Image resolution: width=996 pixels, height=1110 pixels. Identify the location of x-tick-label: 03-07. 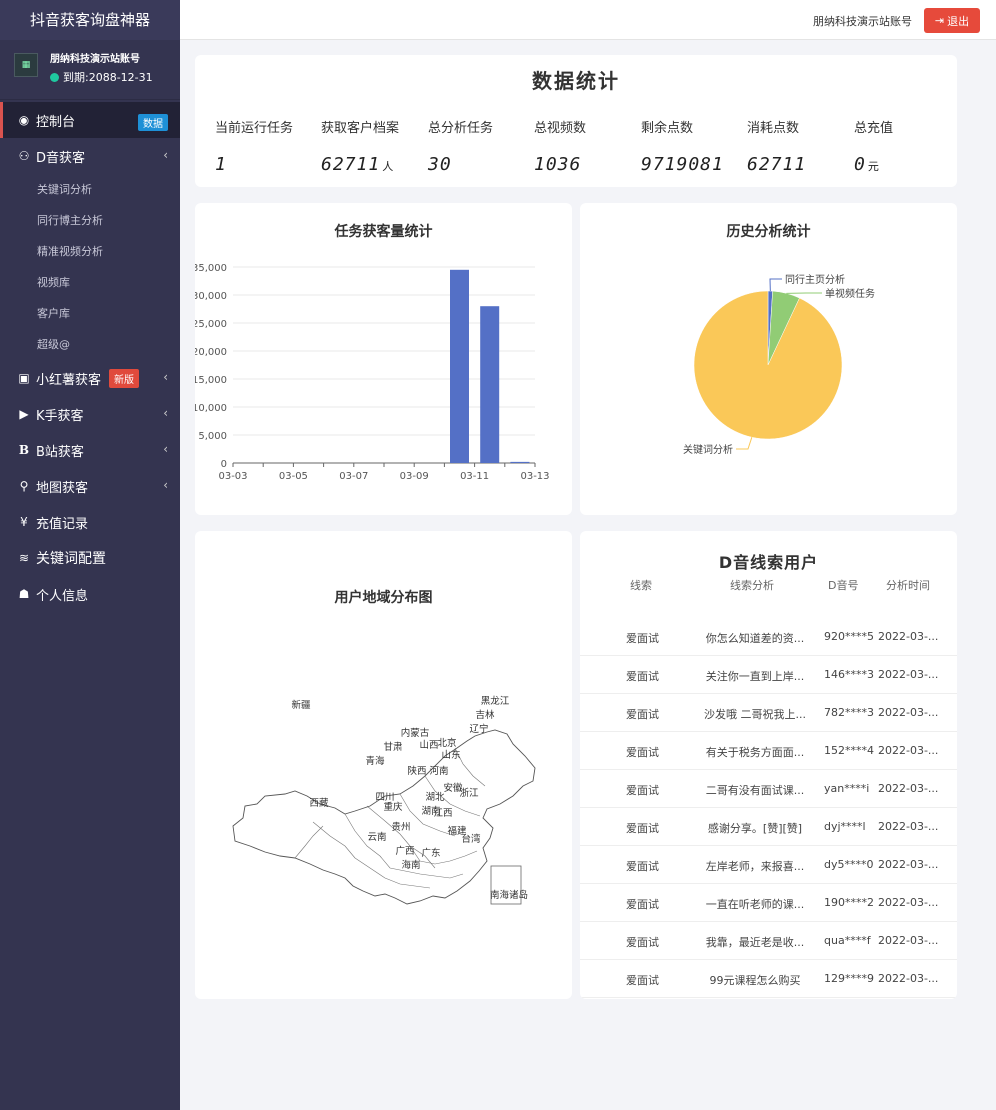
(353, 476).